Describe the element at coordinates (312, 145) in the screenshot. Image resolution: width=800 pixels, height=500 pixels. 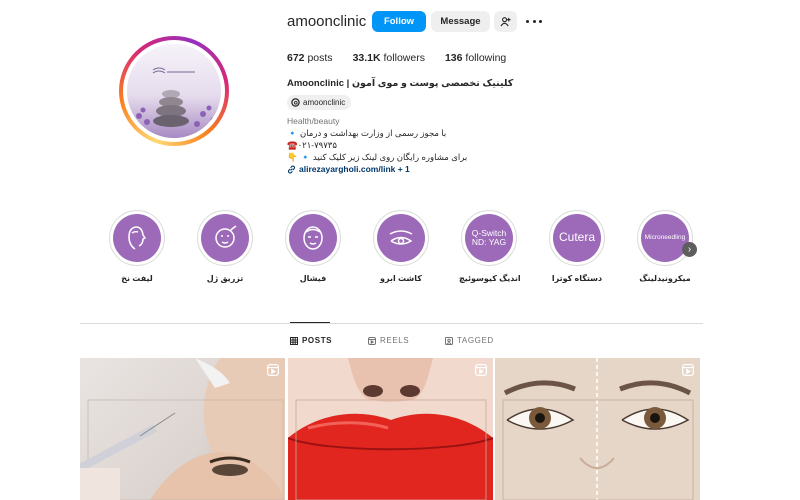
I see `bio-line: ☎️۰۲۱-۷۹۷۳۵` at that location.